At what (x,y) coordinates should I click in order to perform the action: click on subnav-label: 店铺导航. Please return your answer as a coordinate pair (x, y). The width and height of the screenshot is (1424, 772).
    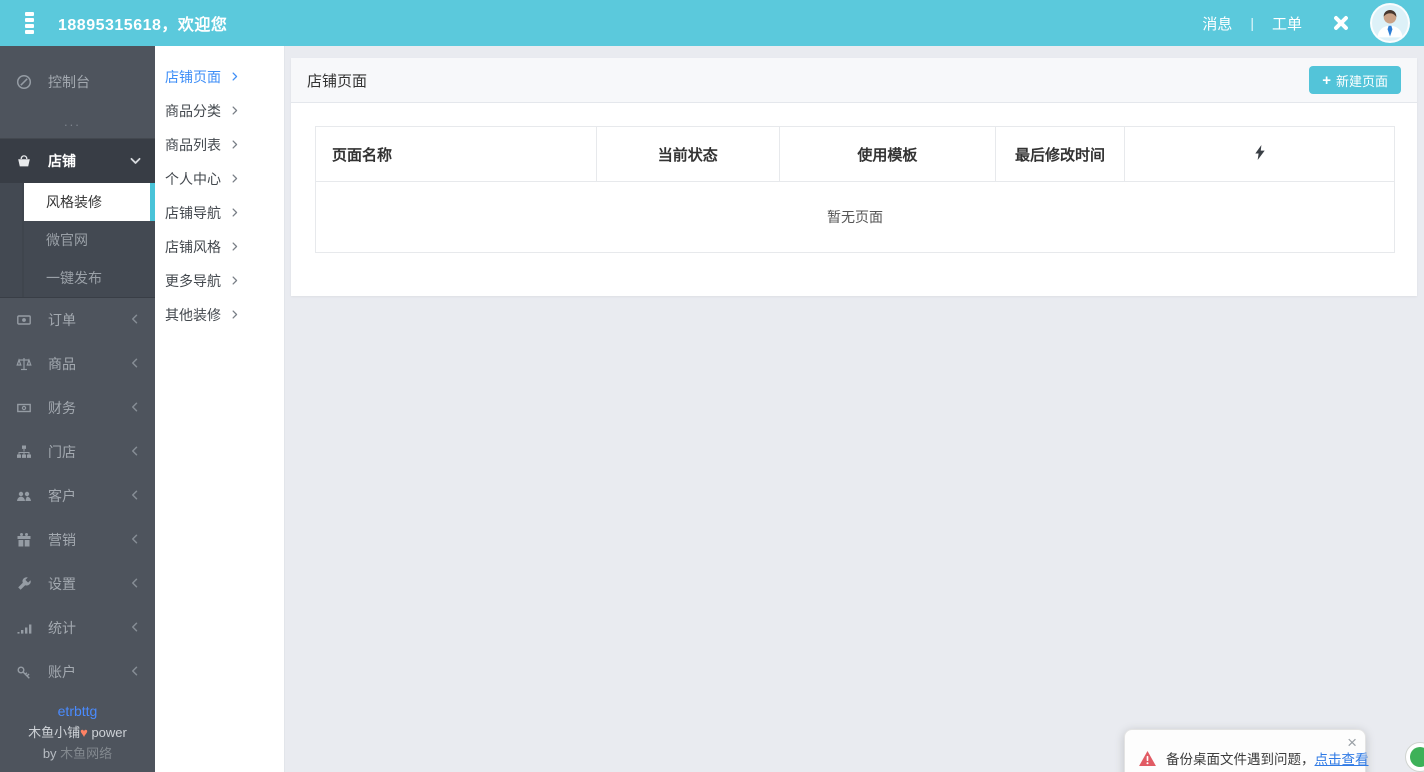
    Looking at the image, I should click on (193, 213).